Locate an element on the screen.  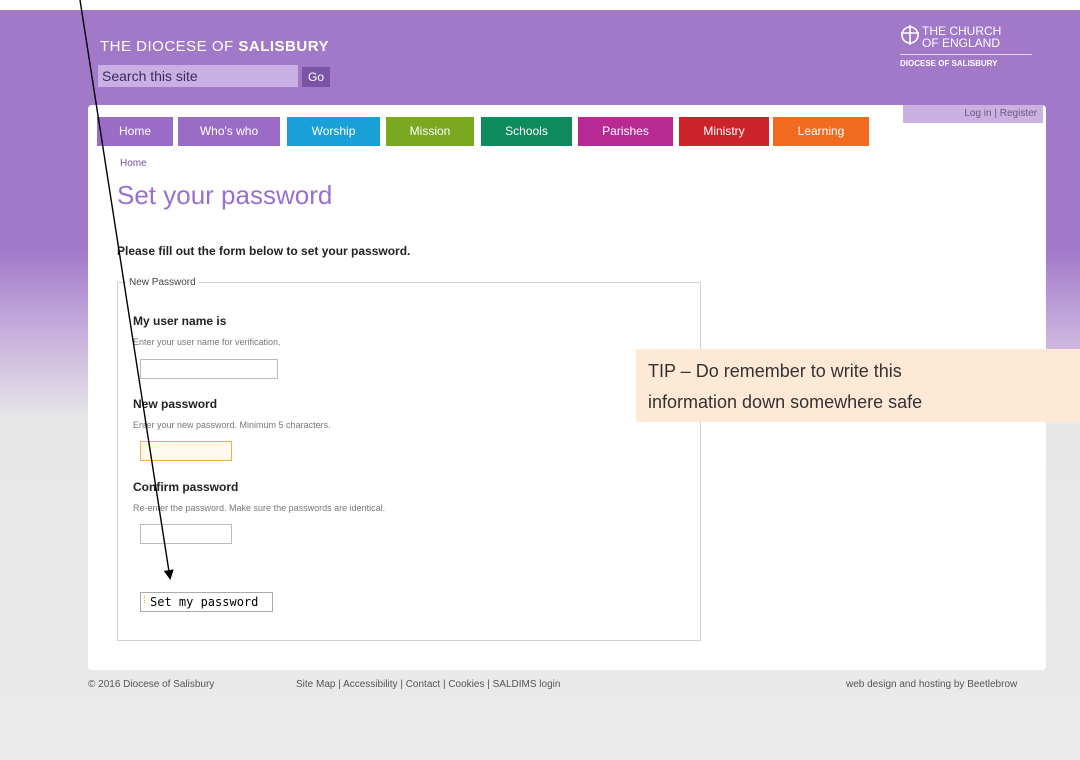
footer-link-contact: Contact is located at coordinates (423, 684).